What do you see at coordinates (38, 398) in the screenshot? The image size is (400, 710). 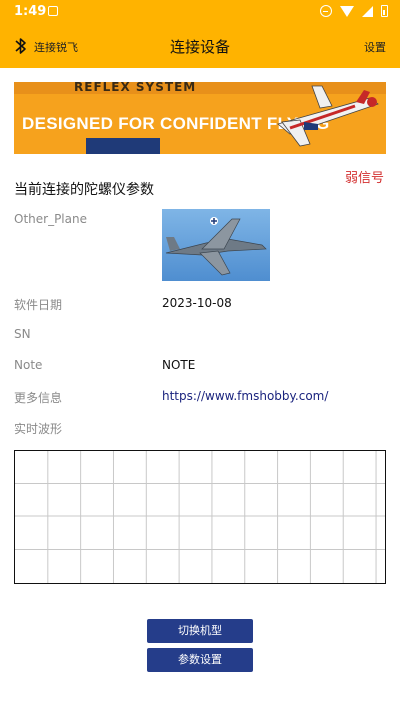 I see `more-info-label: 更多信息` at bounding box center [38, 398].